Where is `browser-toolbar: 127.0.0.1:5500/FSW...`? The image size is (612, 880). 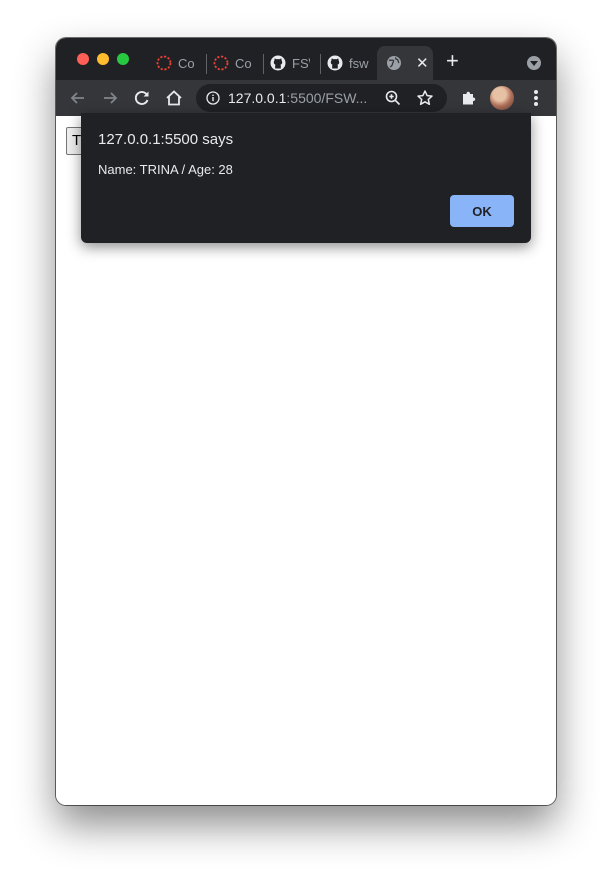
browser-toolbar: 127.0.0.1:5500/FSW... is located at coordinates (306, 98).